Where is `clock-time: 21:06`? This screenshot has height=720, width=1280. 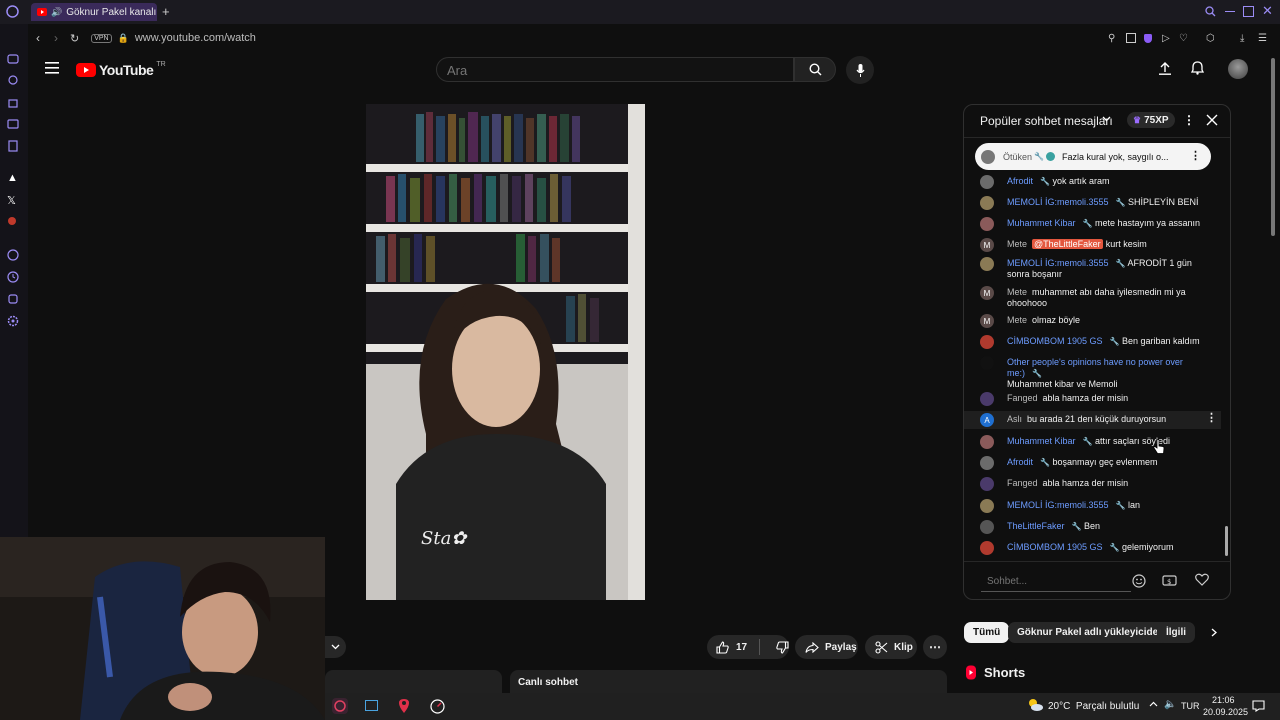
clock-time: 21:06 is located at coordinates (1223, 700).